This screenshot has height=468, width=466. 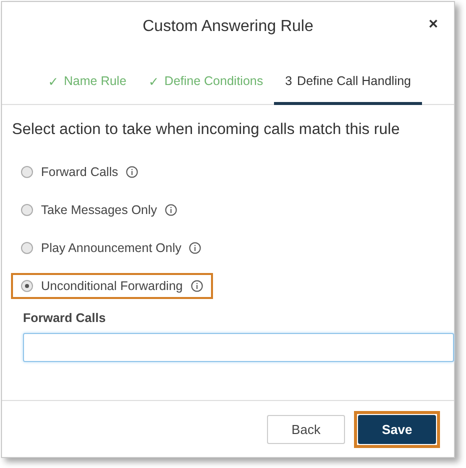 What do you see at coordinates (206, 130) in the screenshot?
I see `section-heading: Select action to take when incoming calls match this rule` at bounding box center [206, 130].